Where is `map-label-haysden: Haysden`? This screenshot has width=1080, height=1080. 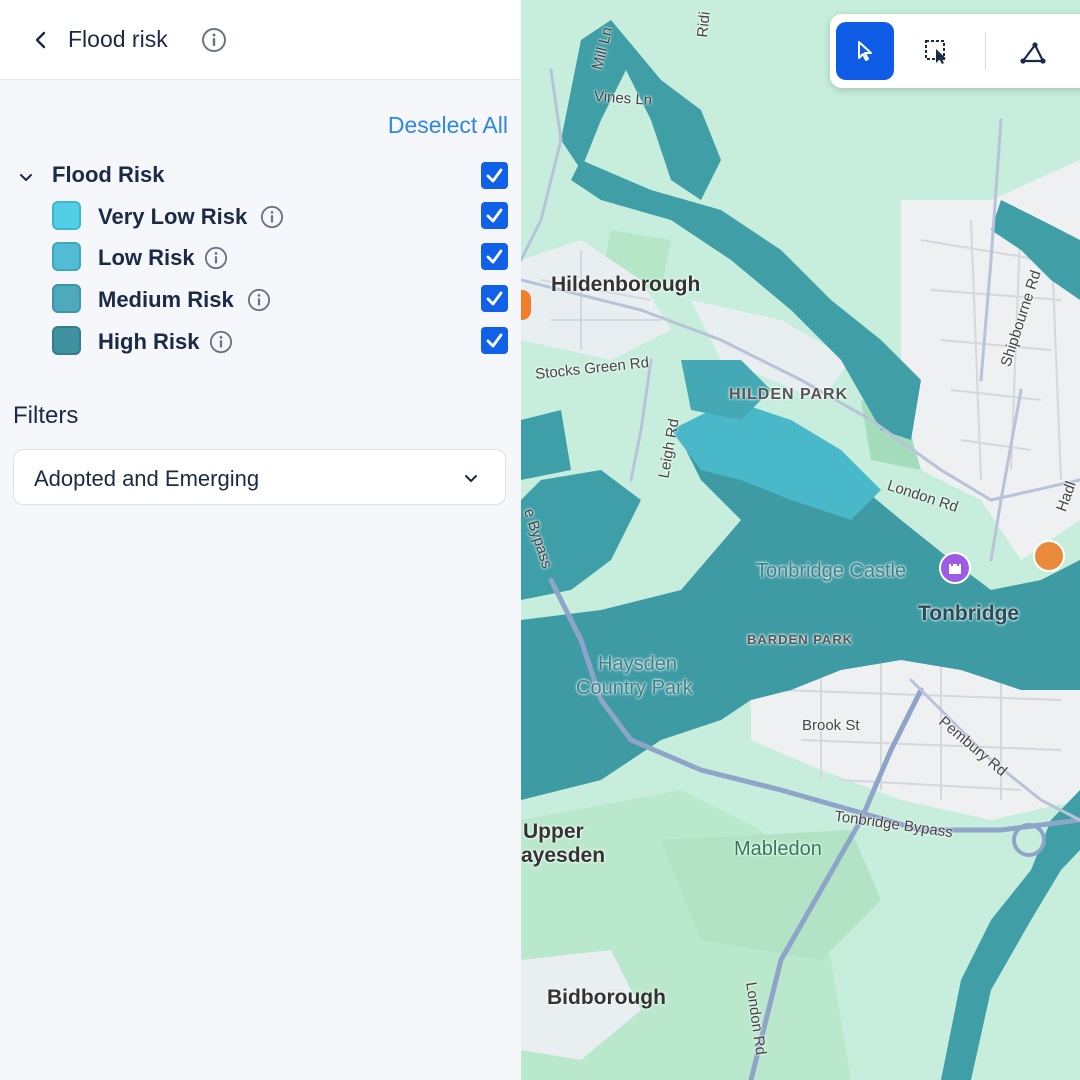 map-label-haysden: Haysden is located at coordinates (637, 664).